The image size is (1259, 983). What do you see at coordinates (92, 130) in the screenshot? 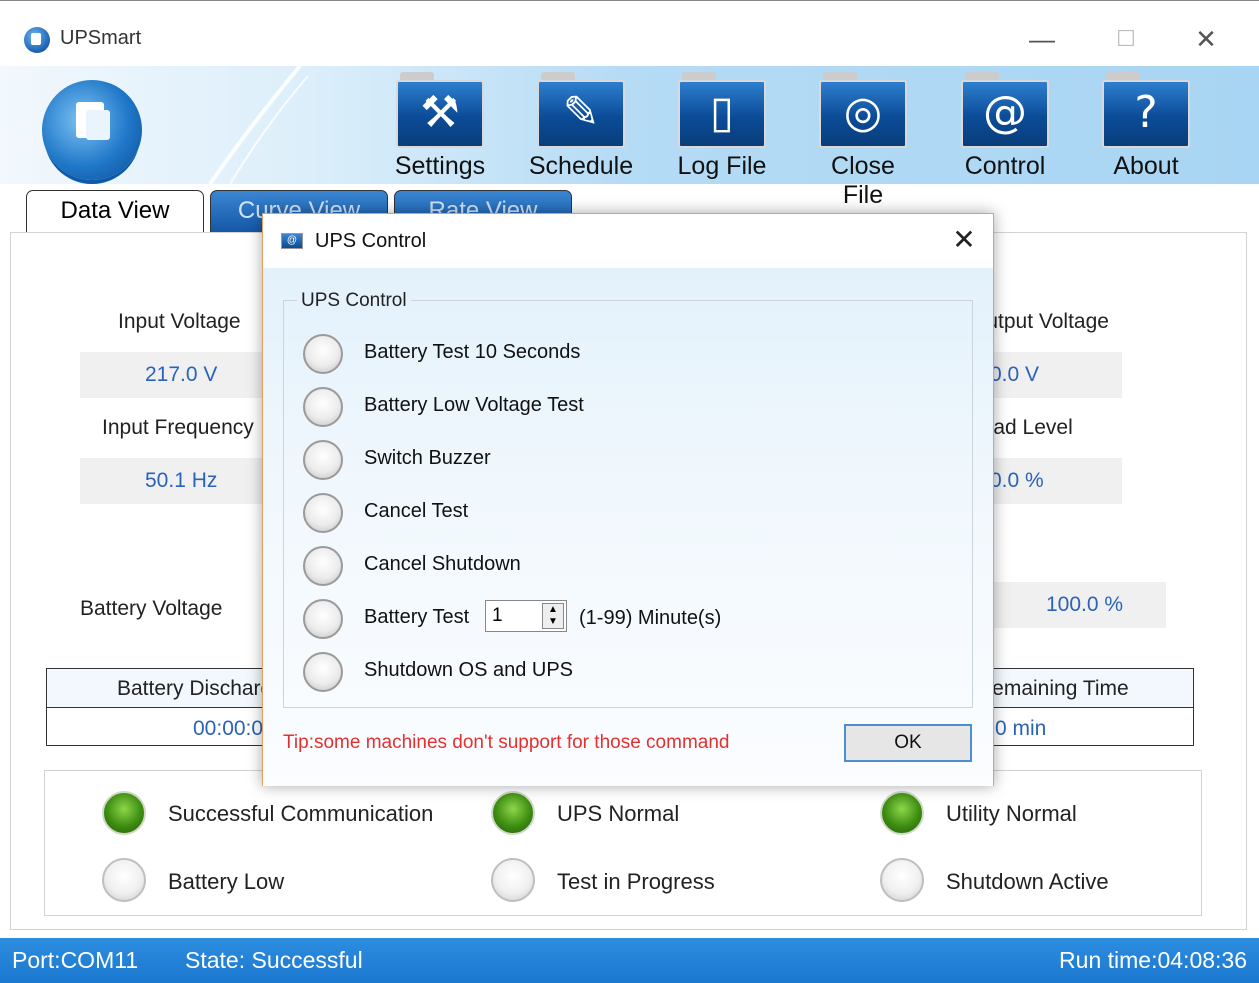
I see `upsmart-logo` at bounding box center [92, 130].